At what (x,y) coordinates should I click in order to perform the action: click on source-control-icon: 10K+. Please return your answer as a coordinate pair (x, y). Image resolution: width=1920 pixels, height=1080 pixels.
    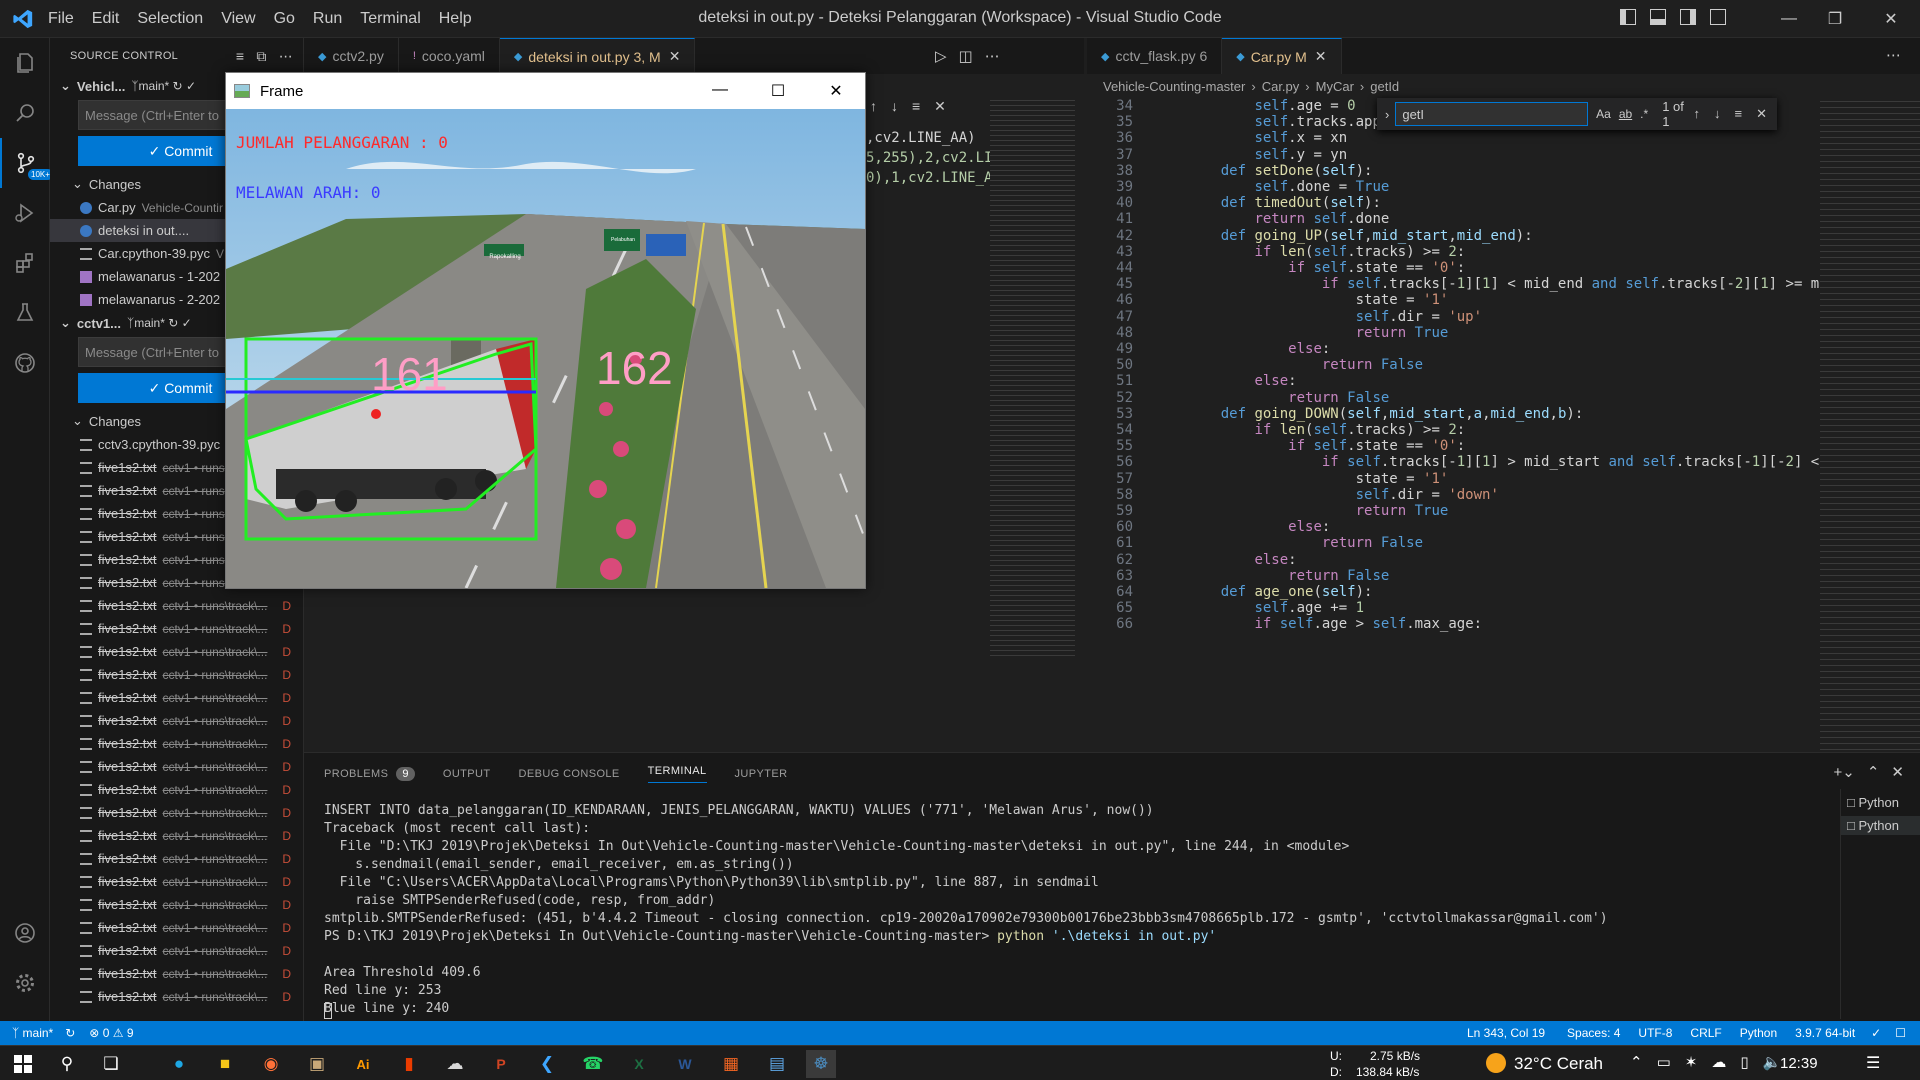
    Looking at the image, I should click on (26, 163).